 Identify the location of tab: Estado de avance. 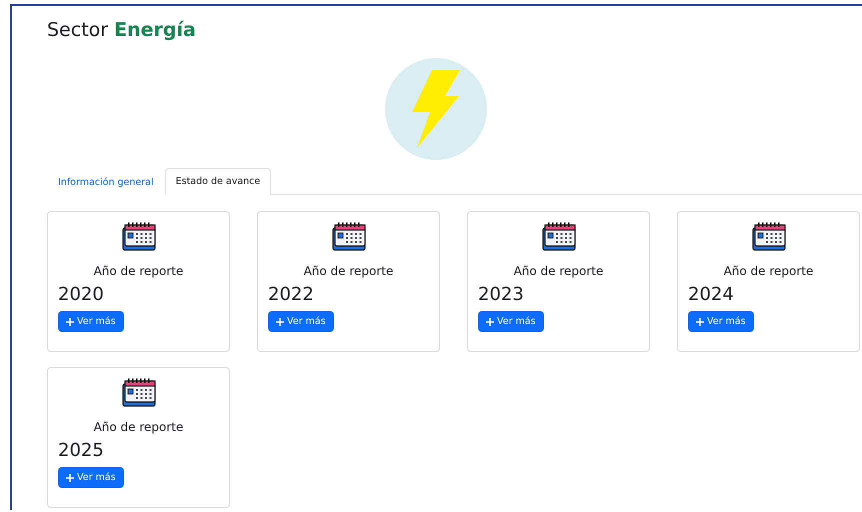
(218, 181).